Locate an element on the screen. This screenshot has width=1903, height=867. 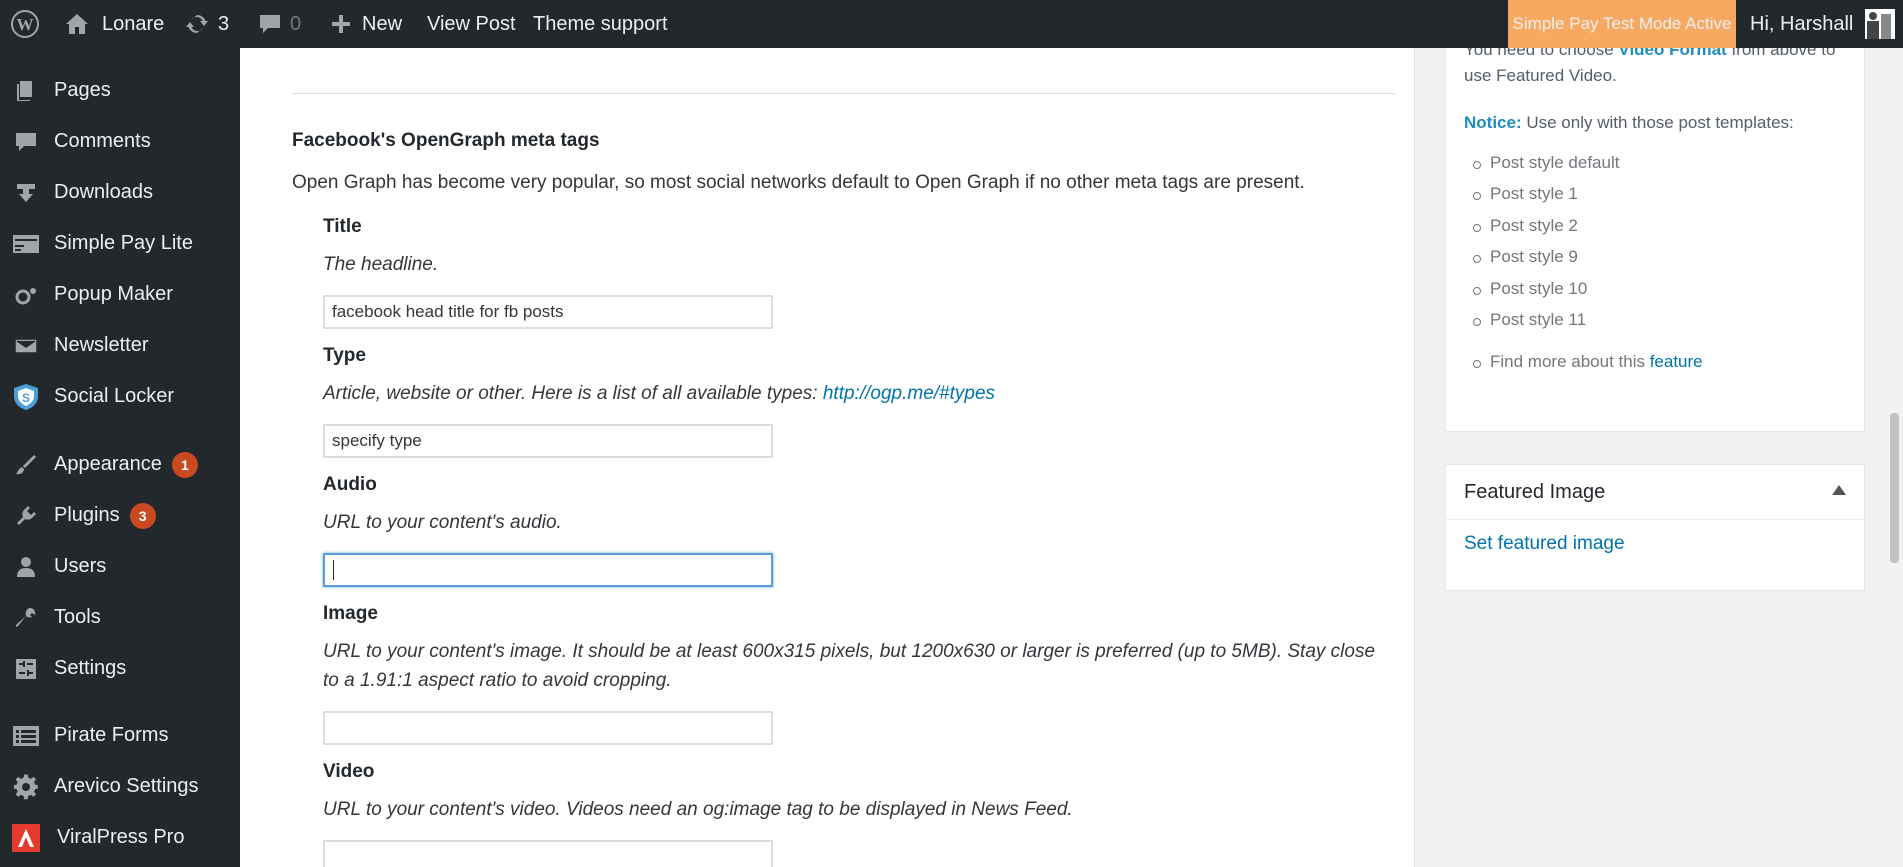
feature-link: feature is located at coordinates (1676, 361).